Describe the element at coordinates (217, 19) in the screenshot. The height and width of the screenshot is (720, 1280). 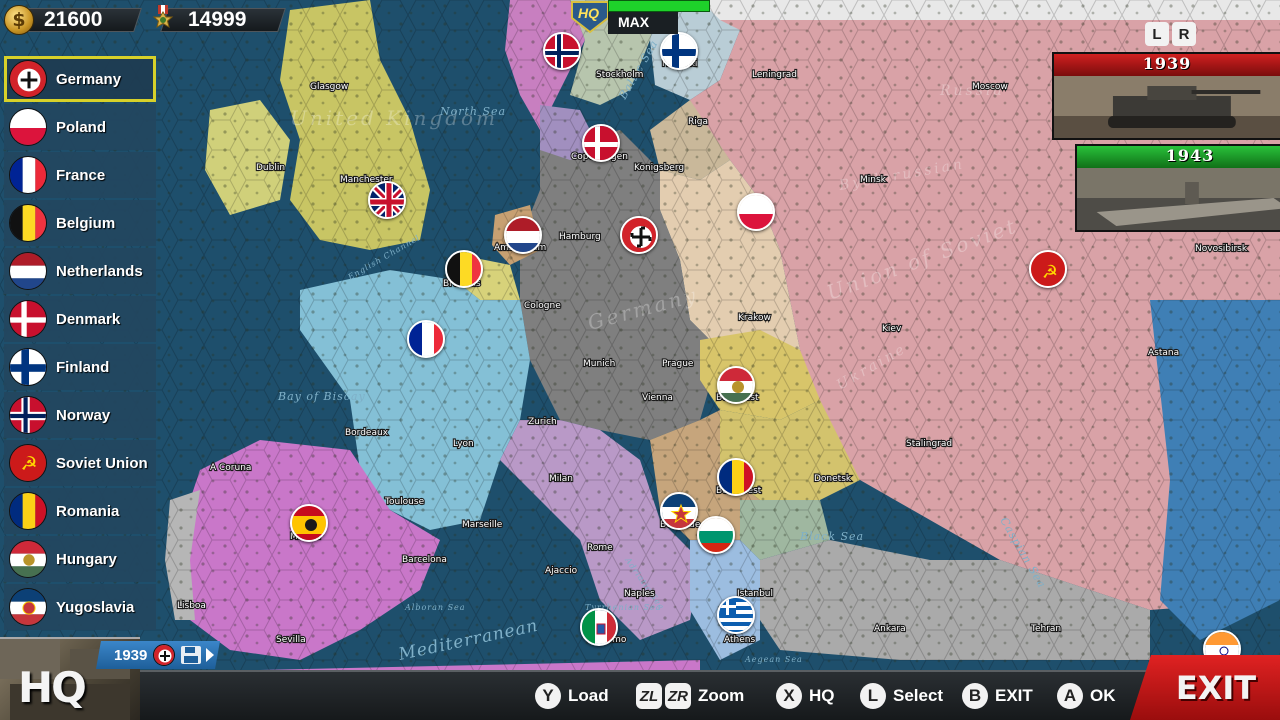
I see `medals-value: 14999` at that location.